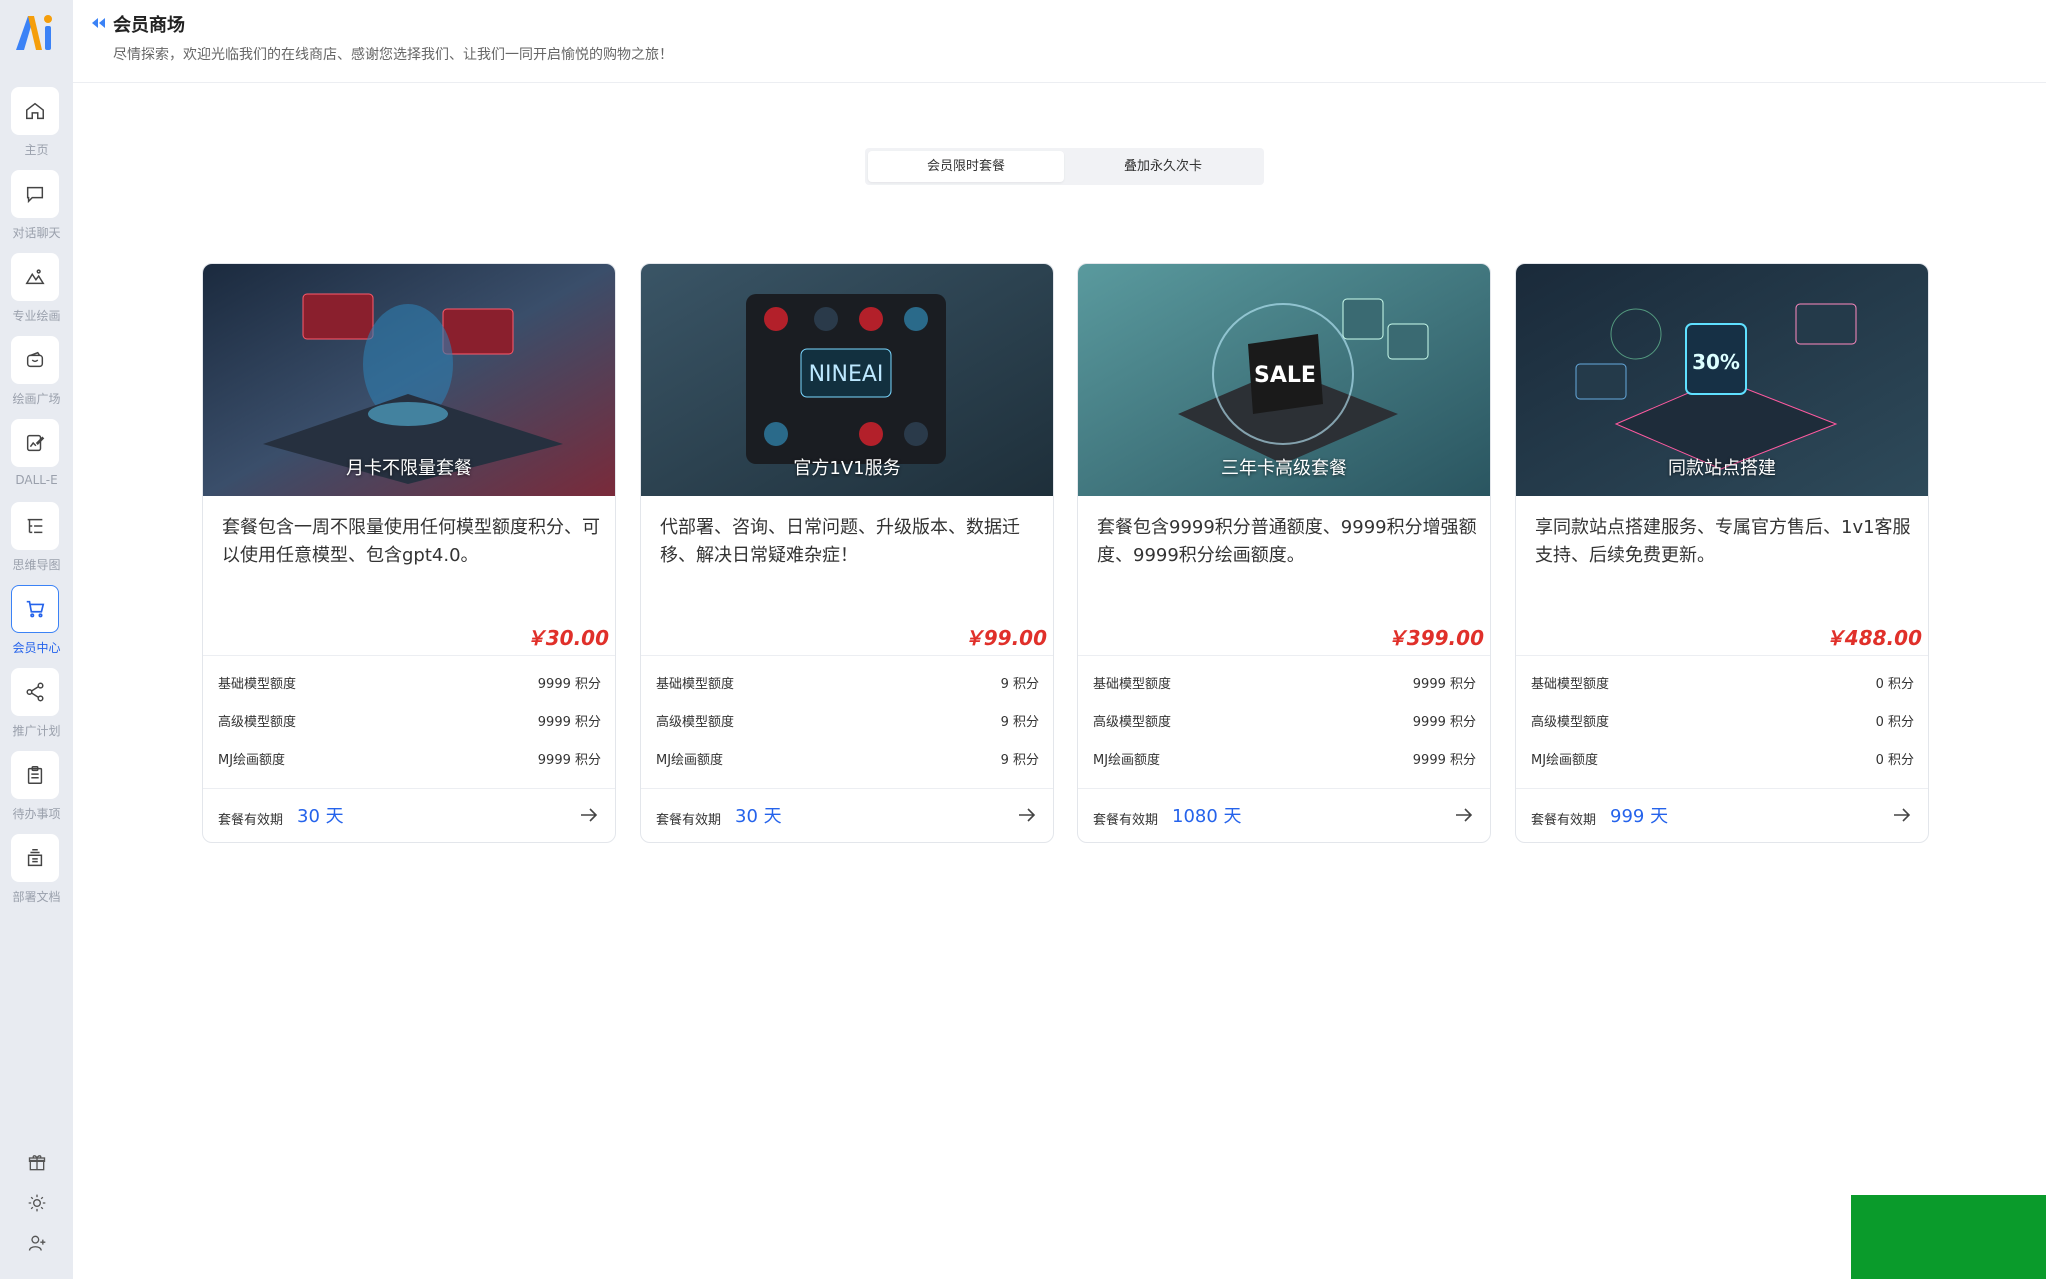 The width and height of the screenshot is (2046, 1279). I want to click on share-icon, so click(35, 692).